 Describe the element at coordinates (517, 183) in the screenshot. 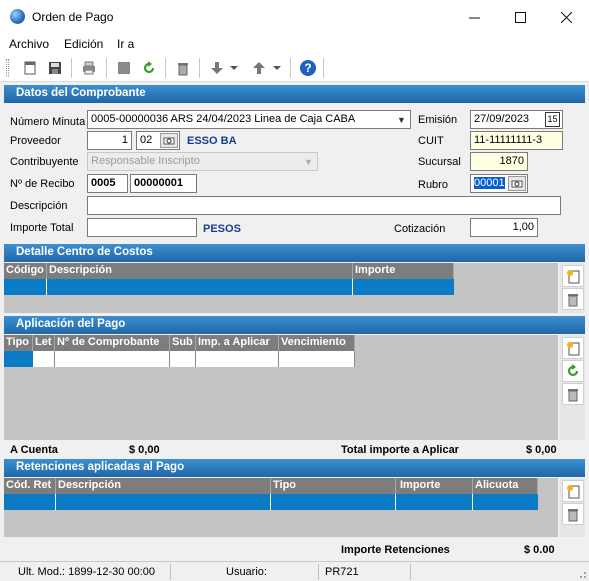

I see `rubro-lookup-button` at that location.